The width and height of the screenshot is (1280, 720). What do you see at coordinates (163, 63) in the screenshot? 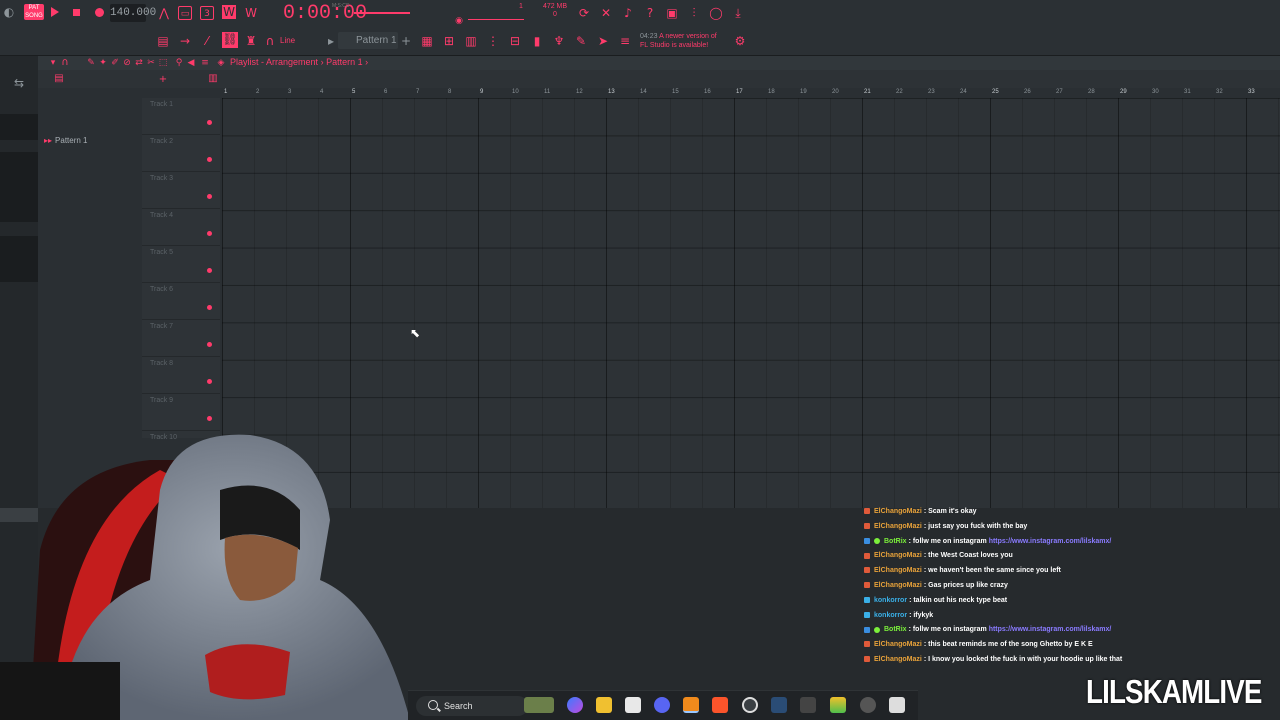
I see `select-tool-icon: ⬚` at bounding box center [163, 63].